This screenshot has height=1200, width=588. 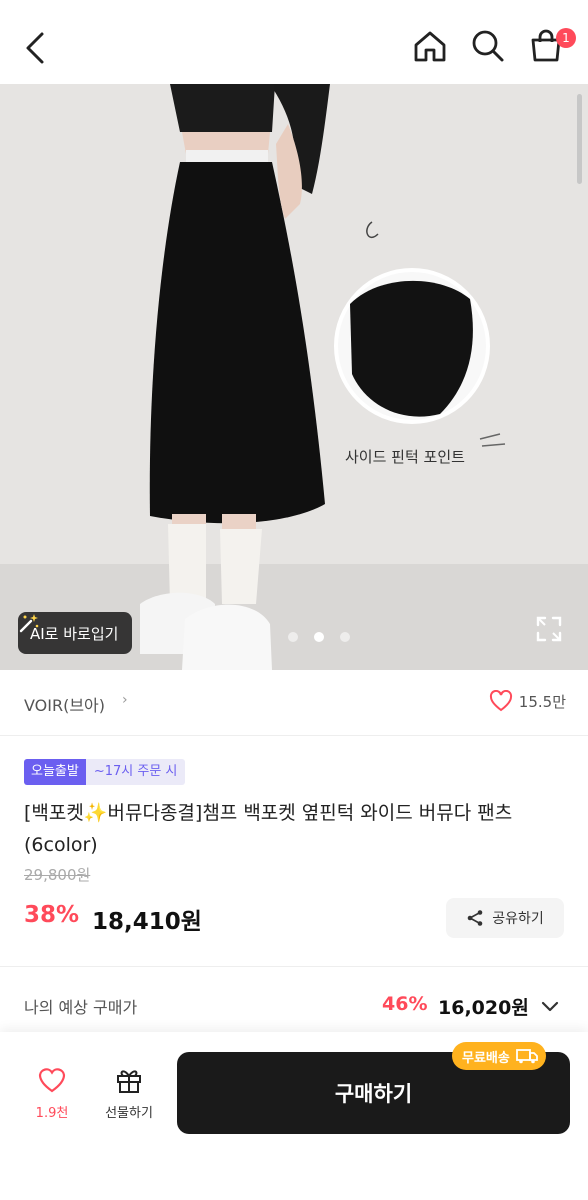 What do you see at coordinates (566, 38) in the screenshot?
I see `cart-count-badge: 1` at bounding box center [566, 38].